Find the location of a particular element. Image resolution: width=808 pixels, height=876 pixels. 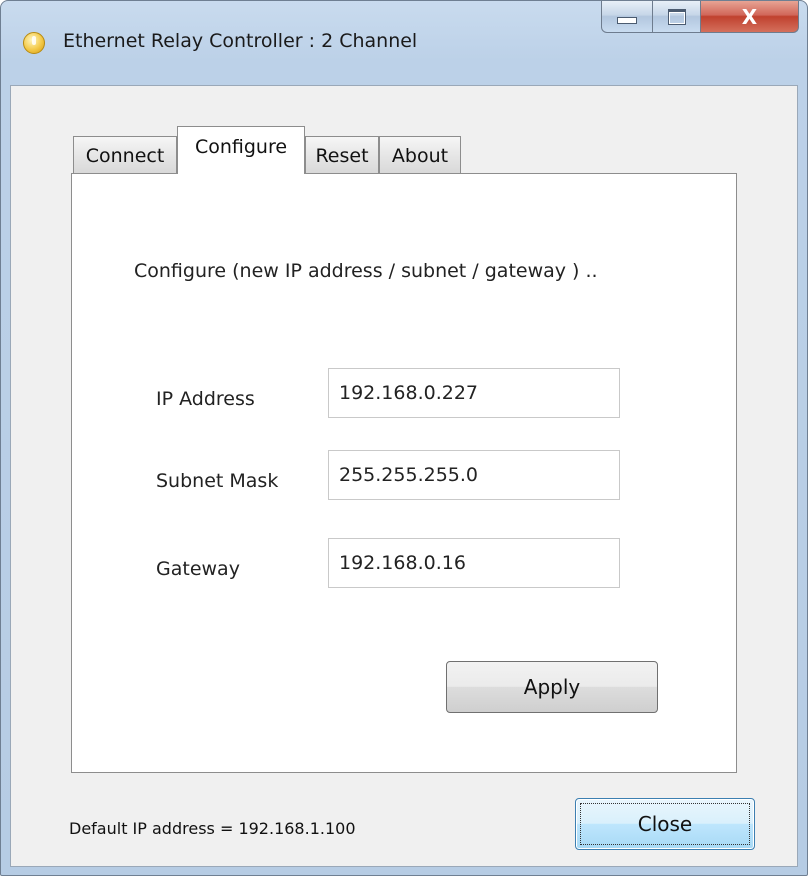

gateway-input is located at coordinates (474, 563).